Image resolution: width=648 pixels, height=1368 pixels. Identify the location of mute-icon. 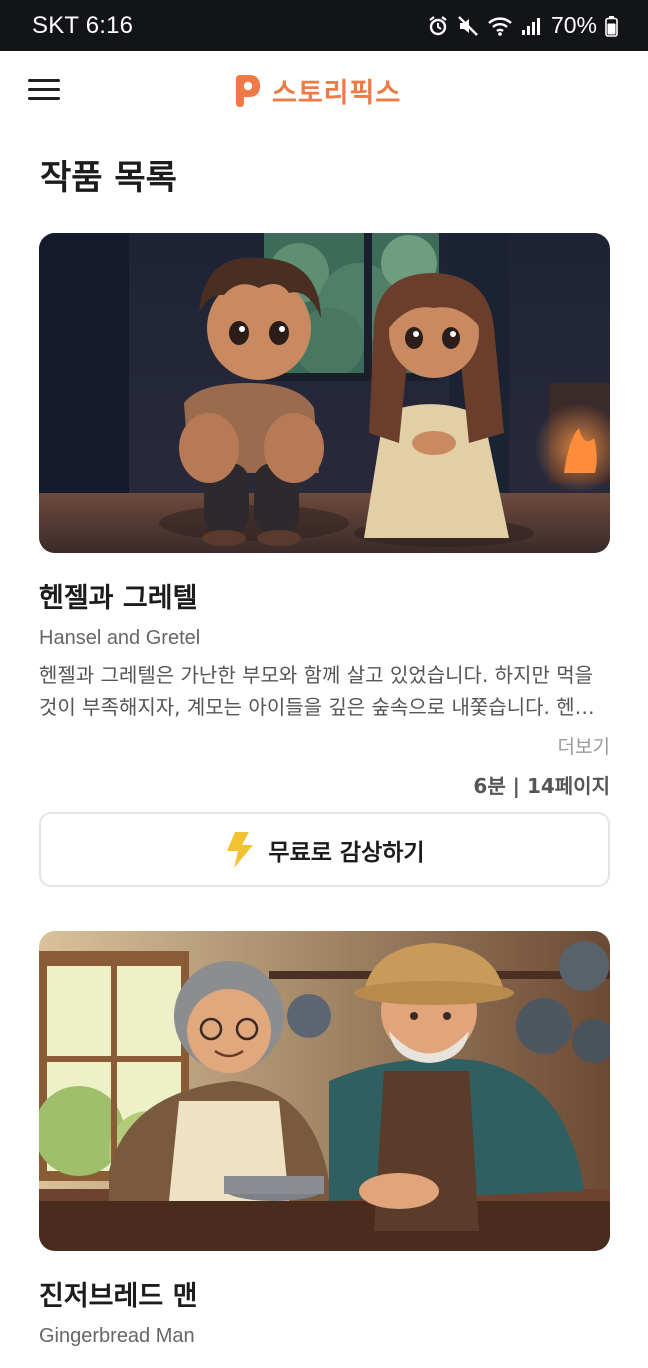
(468, 26).